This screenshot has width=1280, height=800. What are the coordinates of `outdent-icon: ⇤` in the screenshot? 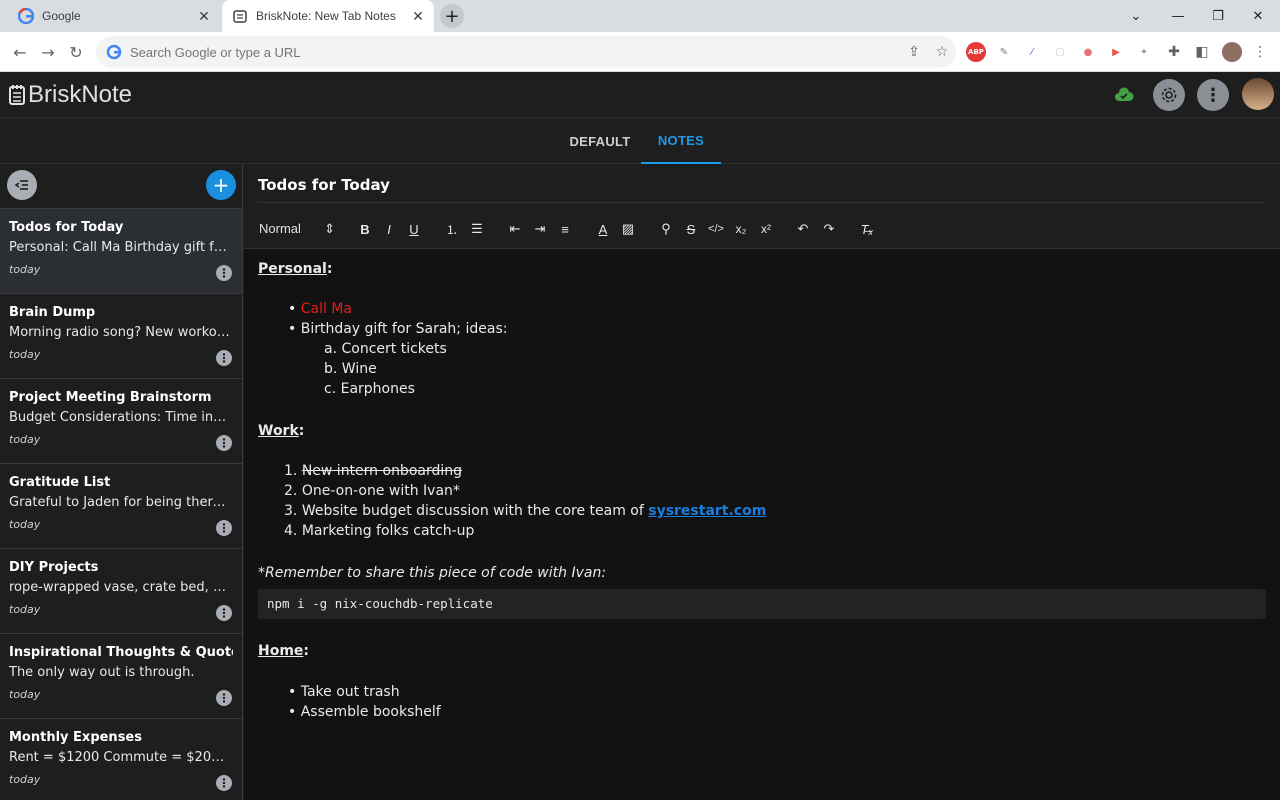 It's located at (515, 229).